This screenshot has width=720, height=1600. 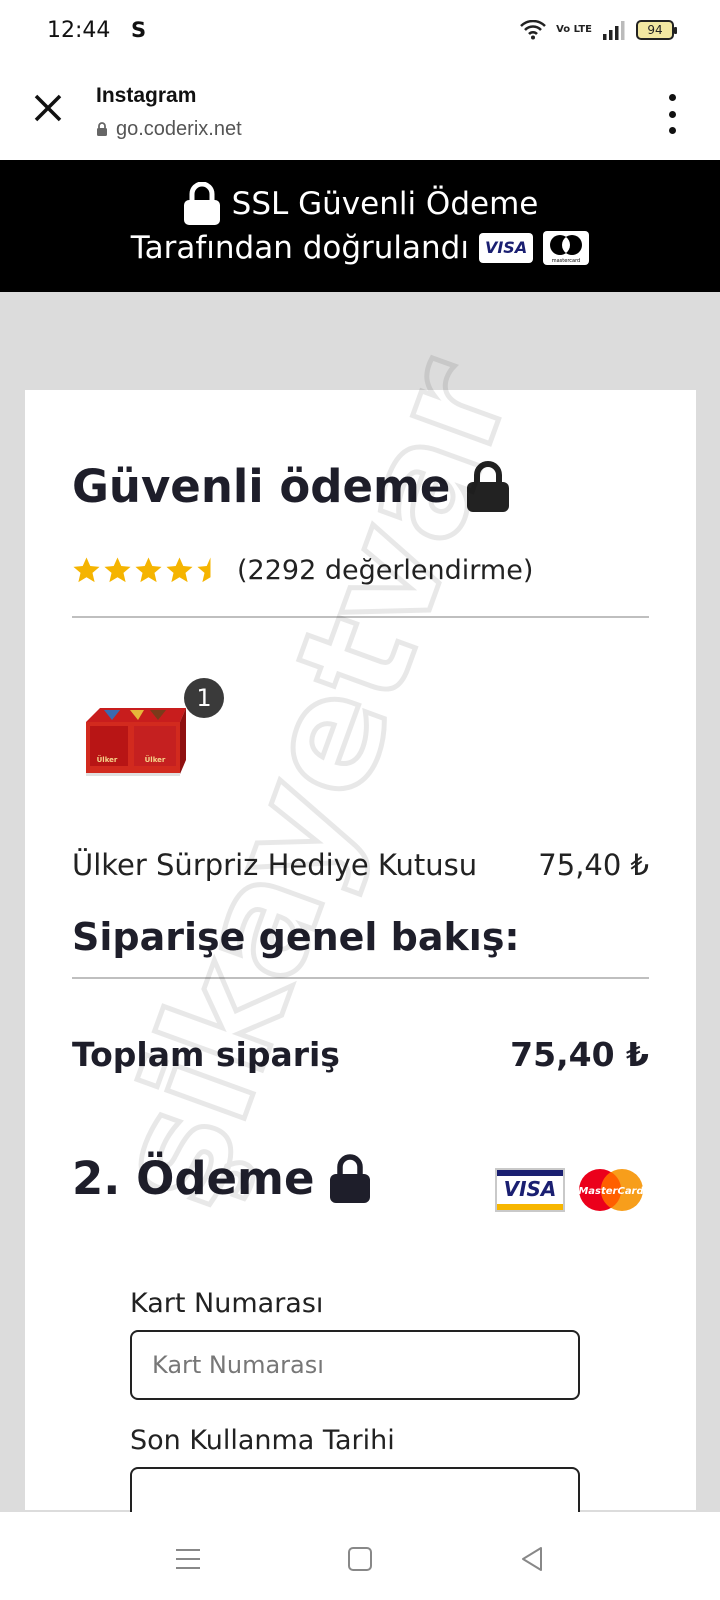 I want to click on rating: (2292 değerlendirme), so click(x=302, y=570).